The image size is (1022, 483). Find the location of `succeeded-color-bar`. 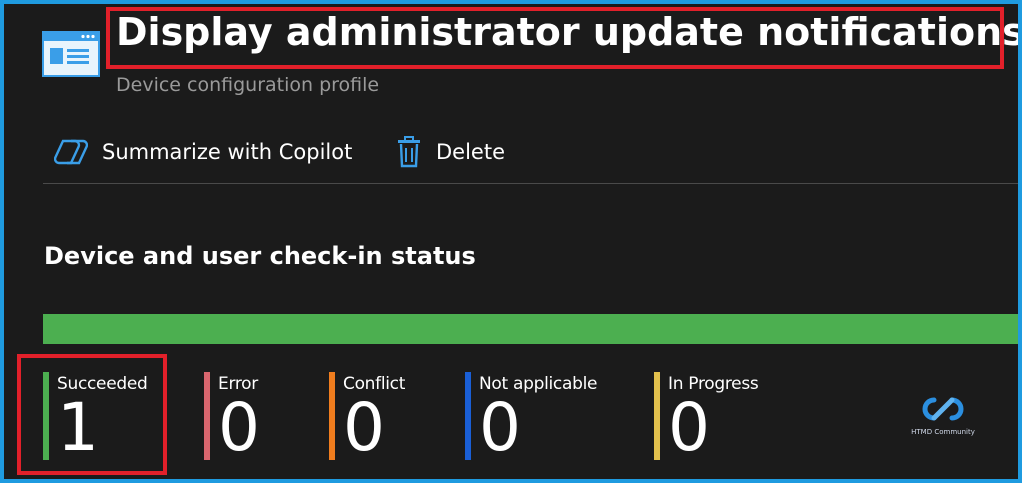

succeeded-color-bar is located at coordinates (46, 416).